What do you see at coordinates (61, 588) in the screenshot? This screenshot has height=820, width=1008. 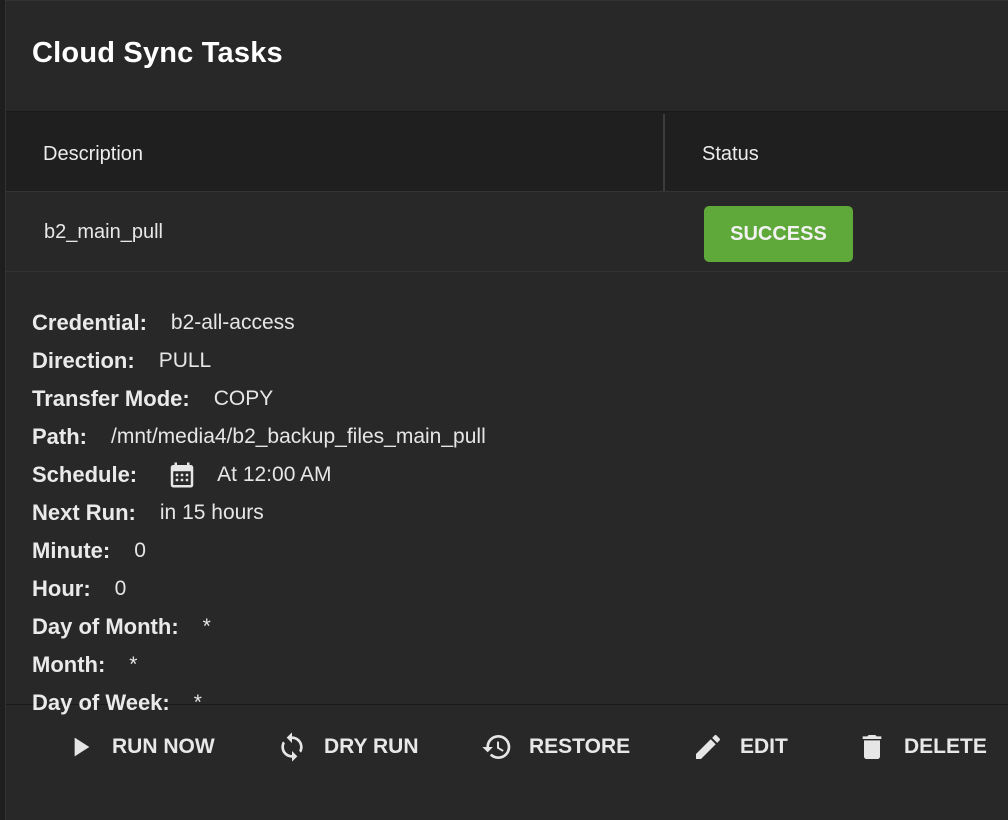 I see `detail-label: Hour:` at bounding box center [61, 588].